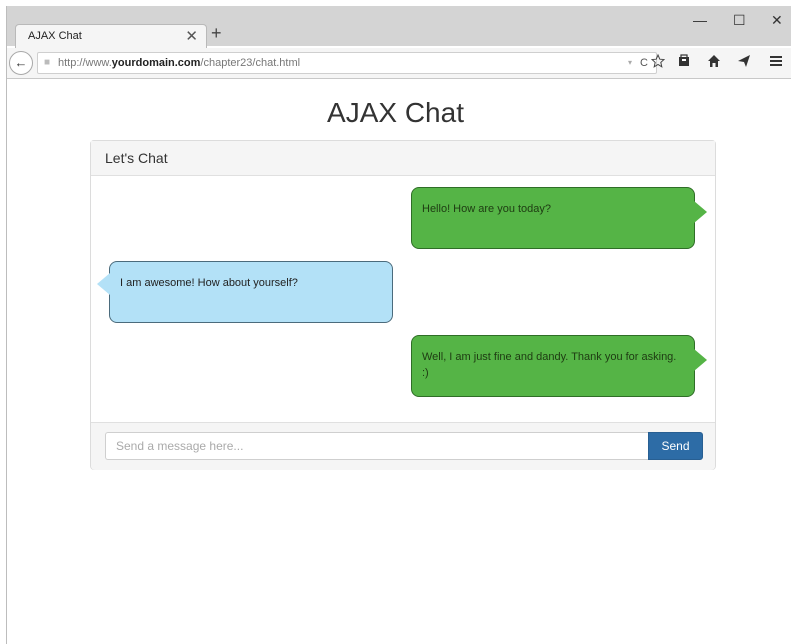 This screenshot has width=791, height=644. Describe the element at coordinates (675, 446) in the screenshot. I see `send-button: Send` at that location.